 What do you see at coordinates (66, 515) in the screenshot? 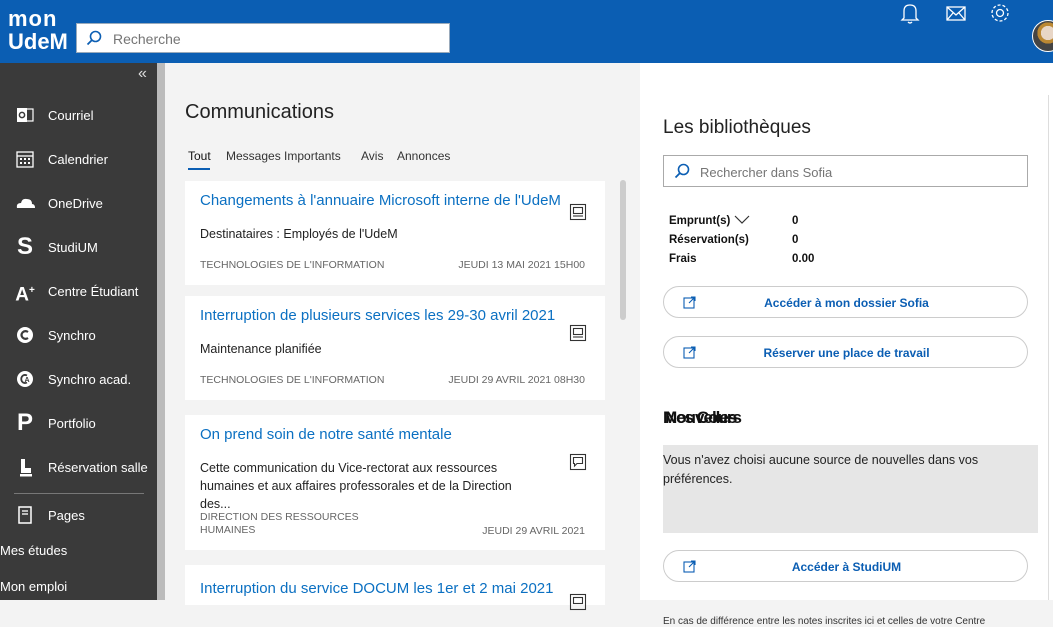
I see `sidebar-item-label: Pages` at bounding box center [66, 515].